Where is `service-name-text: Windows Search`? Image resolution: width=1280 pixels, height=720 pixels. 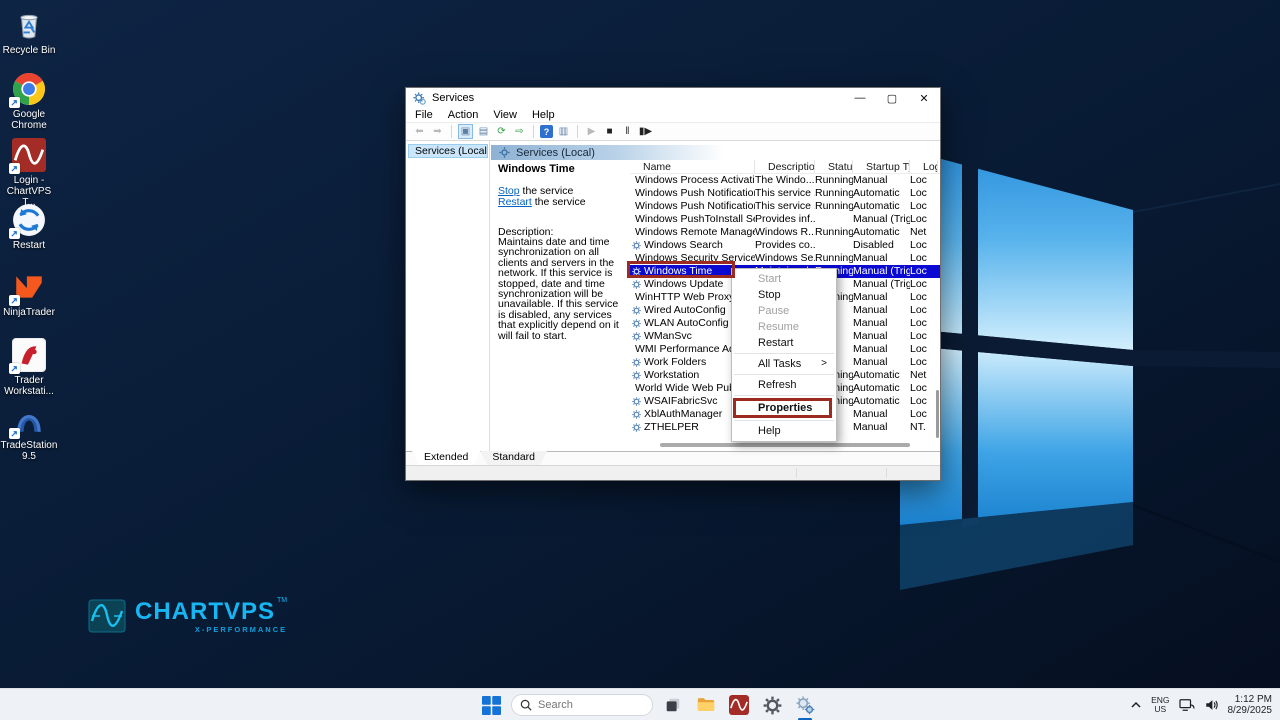 service-name-text: Windows Search is located at coordinates (683, 245).